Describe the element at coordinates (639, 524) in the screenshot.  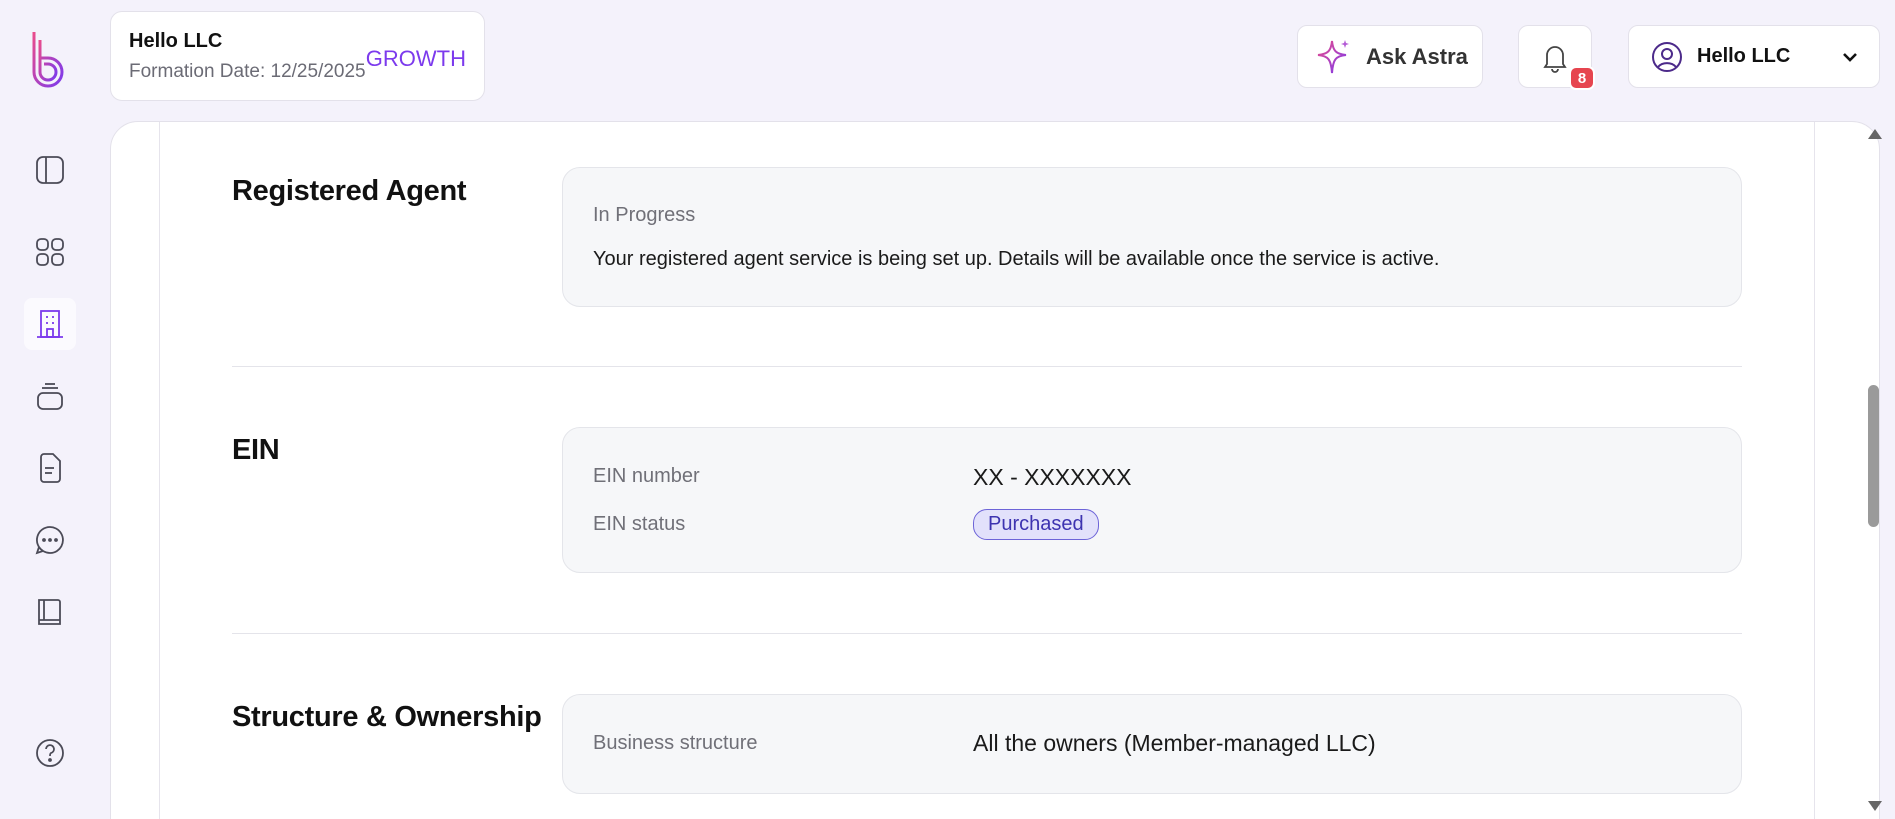
I see `ein-status-label: EIN status` at that location.